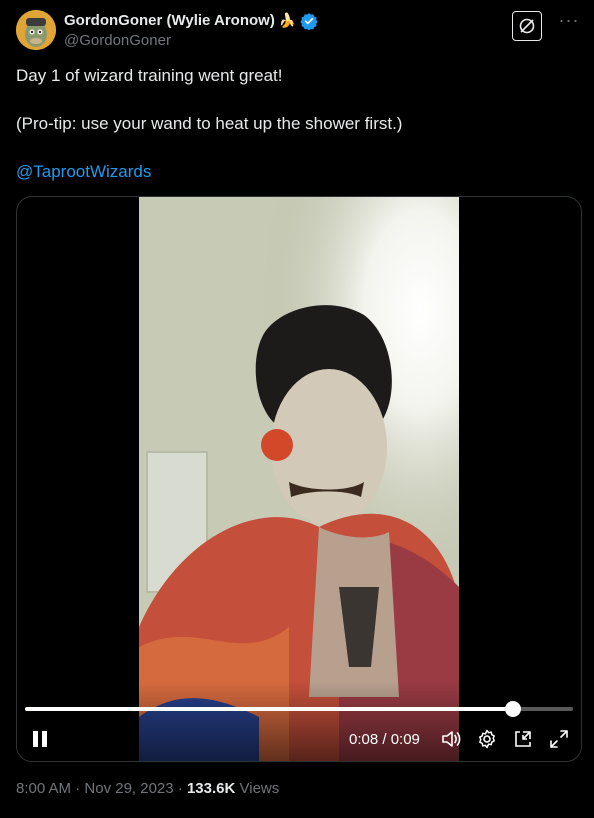 Image resolution: width=594 pixels, height=818 pixels. What do you see at coordinates (287, 21) in the screenshot?
I see `banana-emoji: 🍌` at bounding box center [287, 21].